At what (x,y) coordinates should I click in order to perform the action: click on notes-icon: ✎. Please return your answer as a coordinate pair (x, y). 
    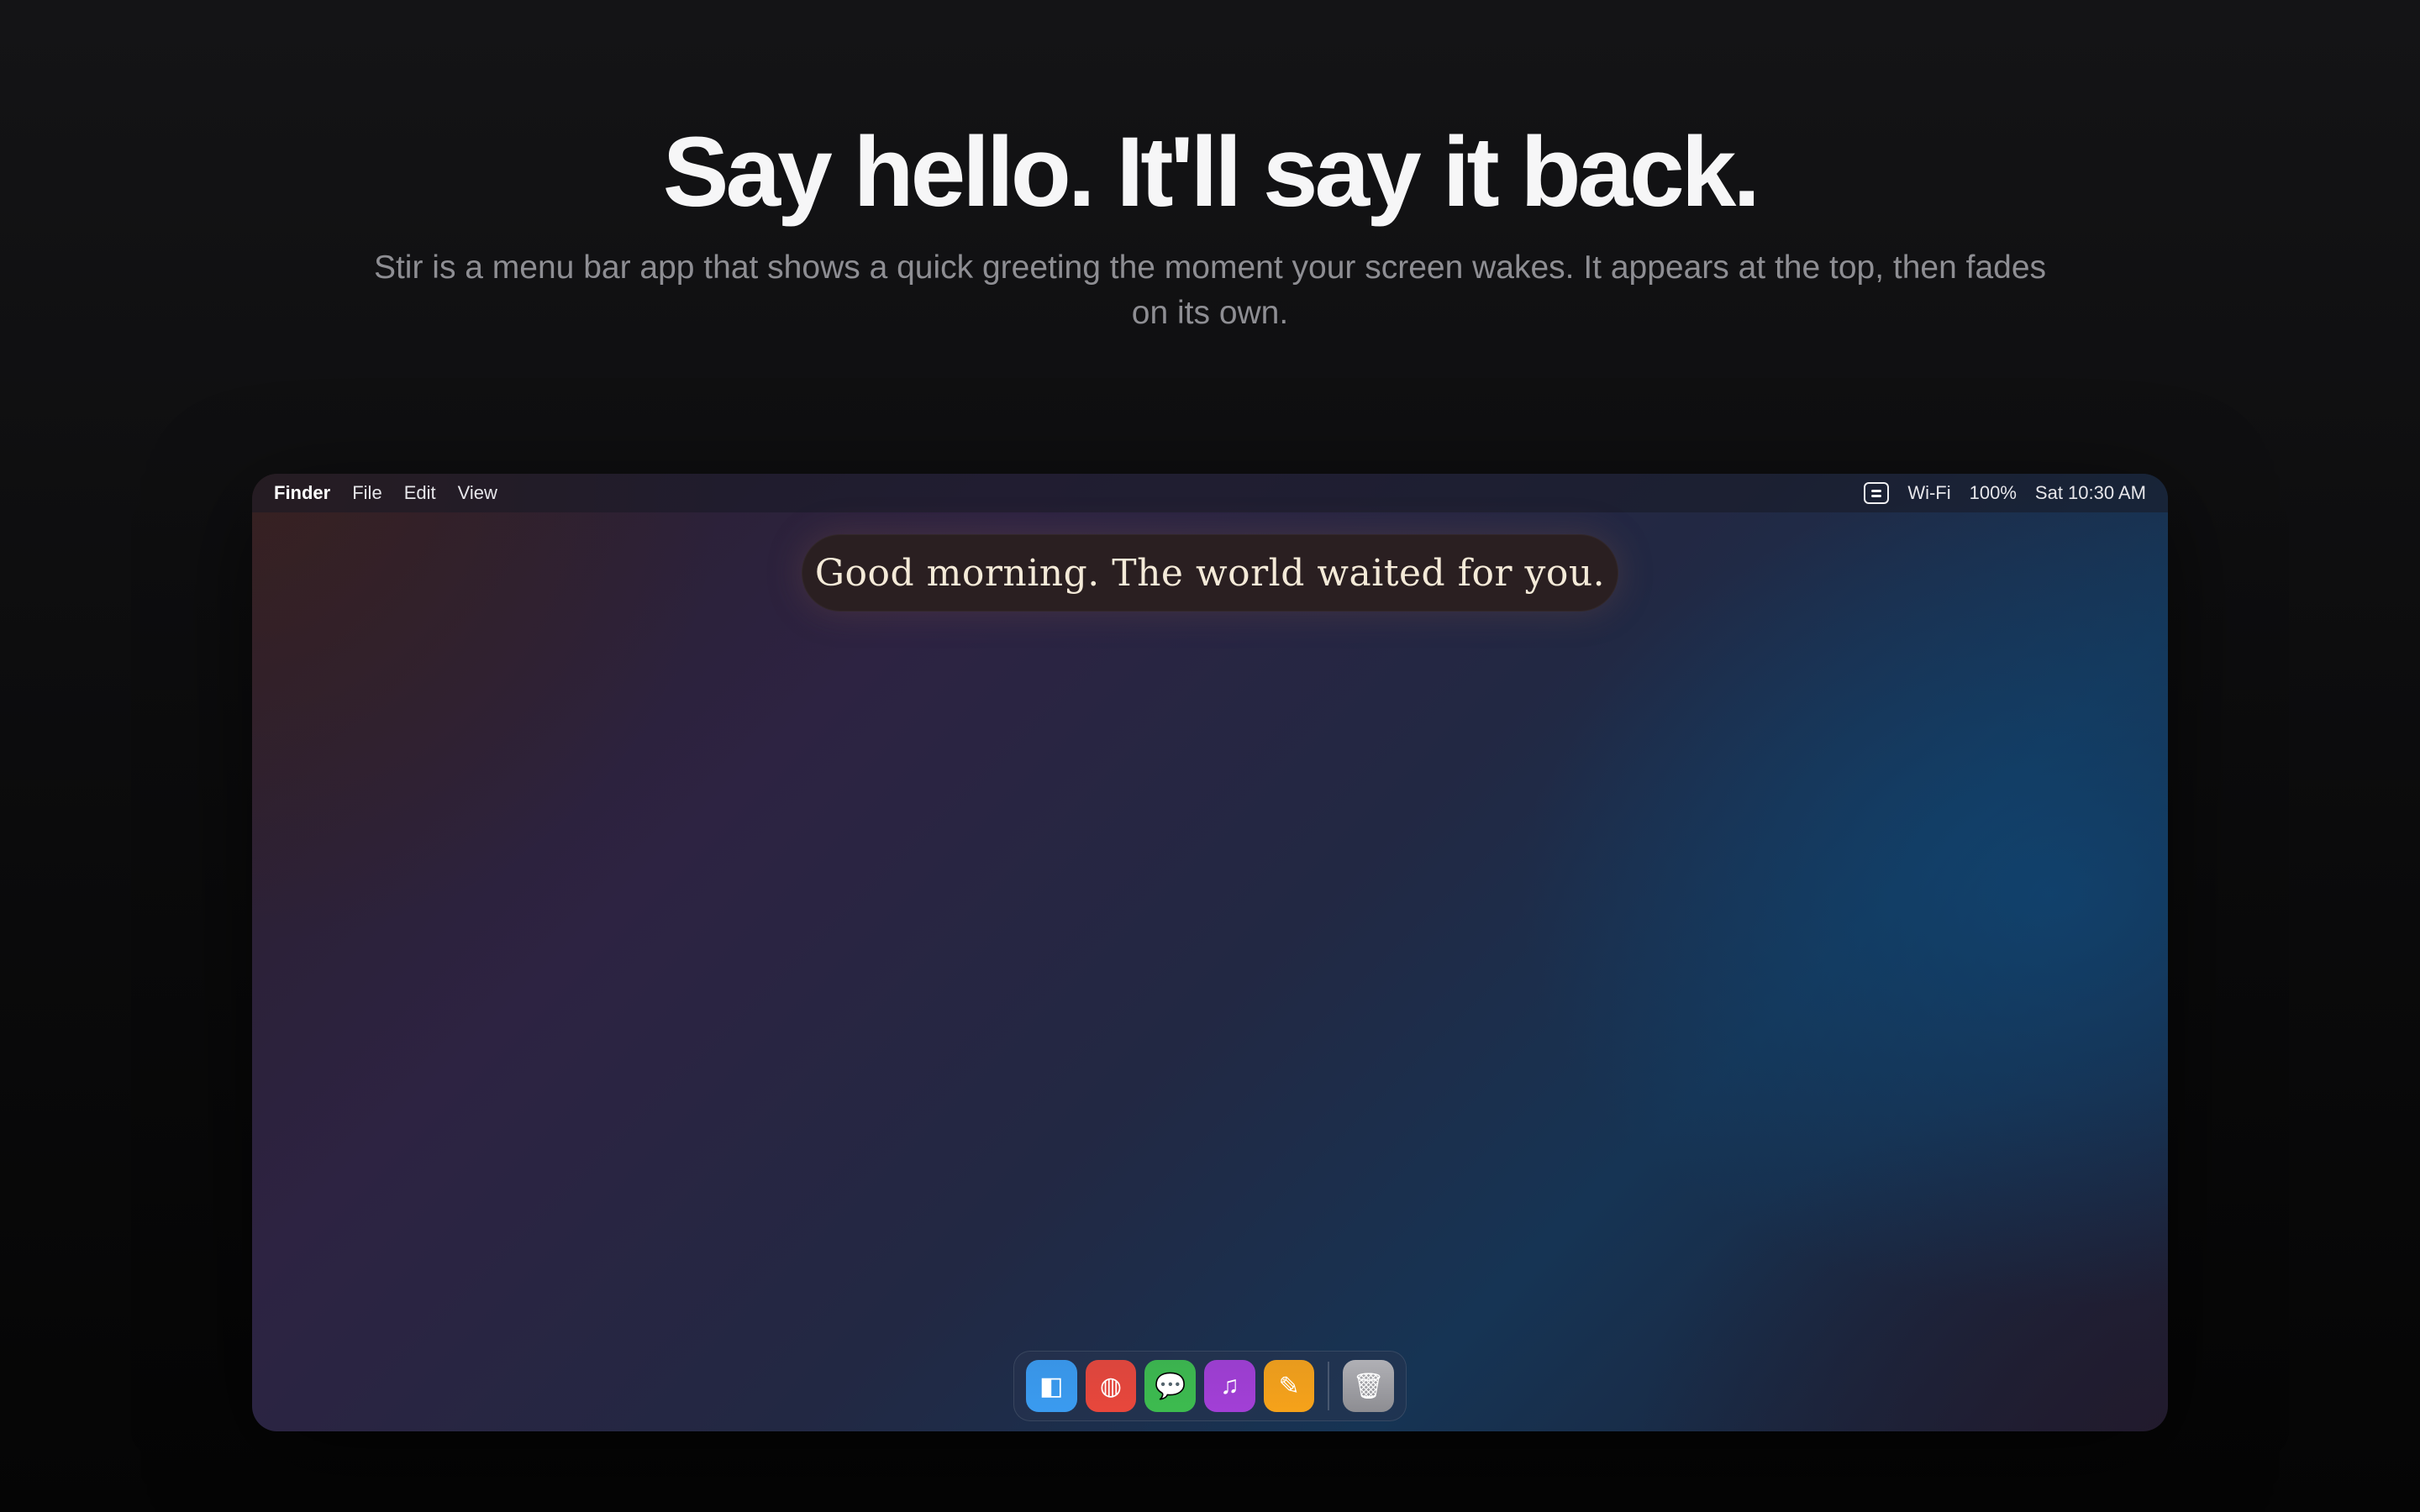
    Looking at the image, I should click on (1289, 1386).